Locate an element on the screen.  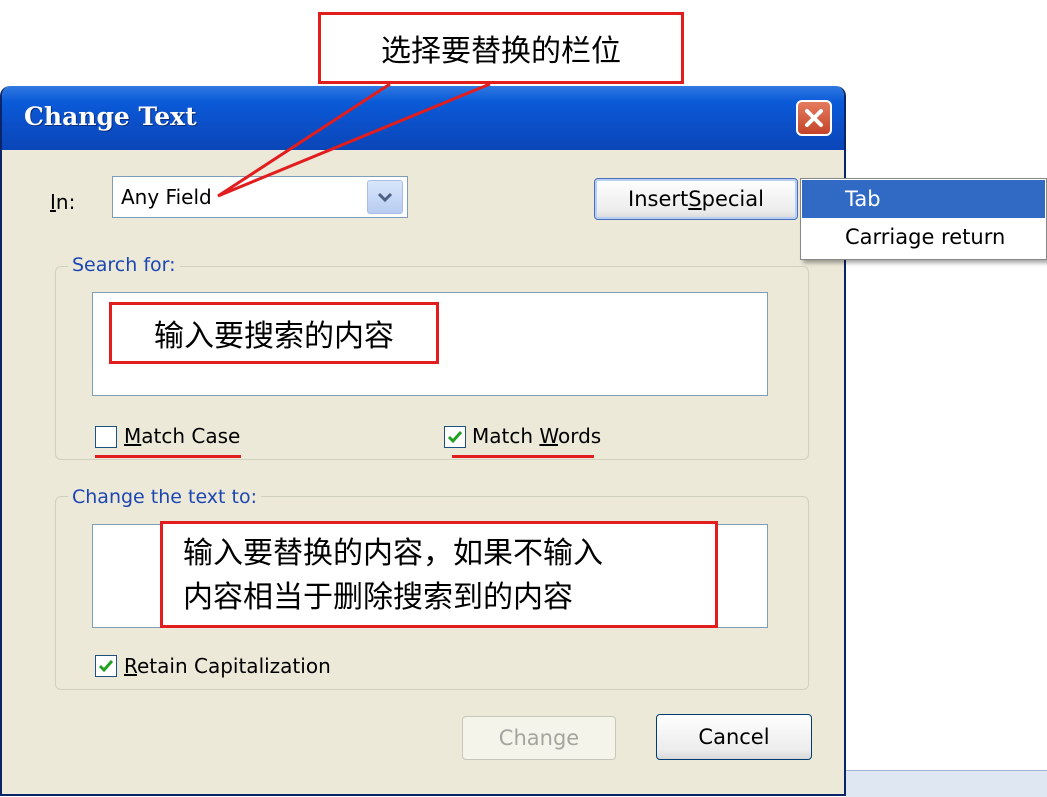
annotation-replace-content: 输入要替换的内容，如果不输入 内容相当于删除搜索到的内容 is located at coordinates (439, 574).